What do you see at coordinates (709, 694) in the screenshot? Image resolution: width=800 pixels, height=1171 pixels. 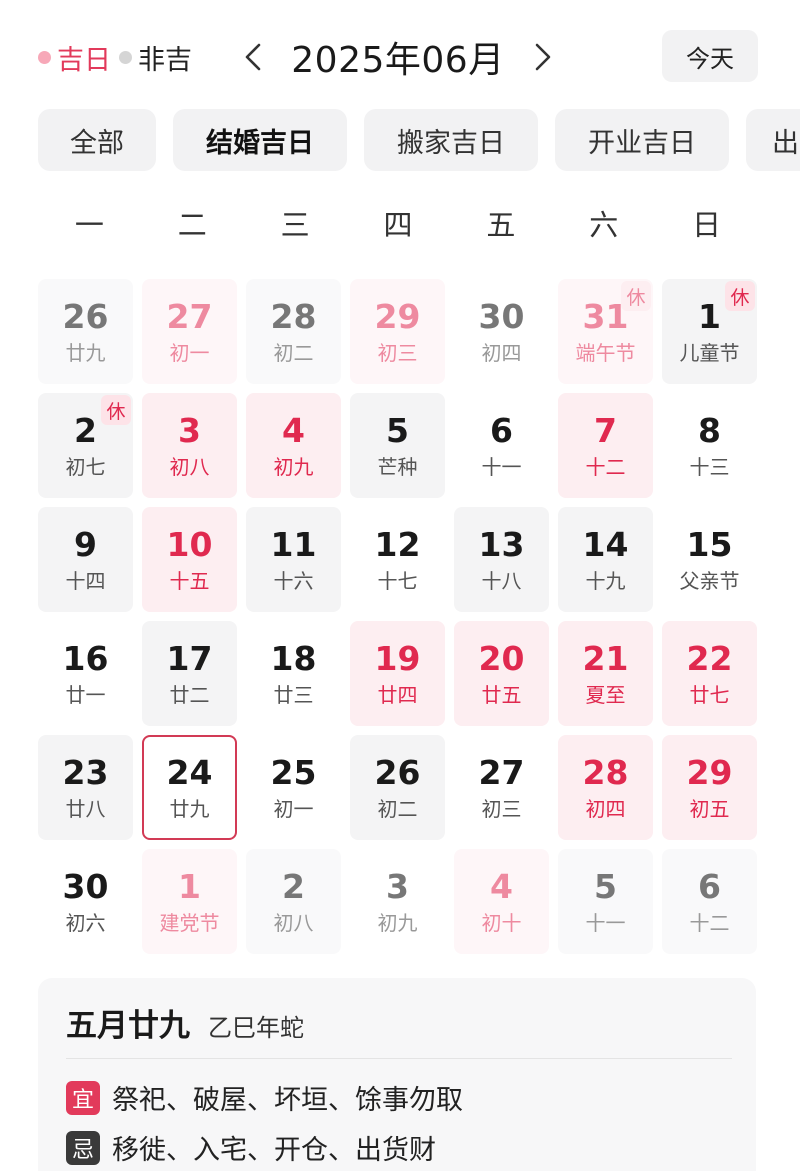 I see `lunar-label: 廿七` at bounding box center [709, 694].